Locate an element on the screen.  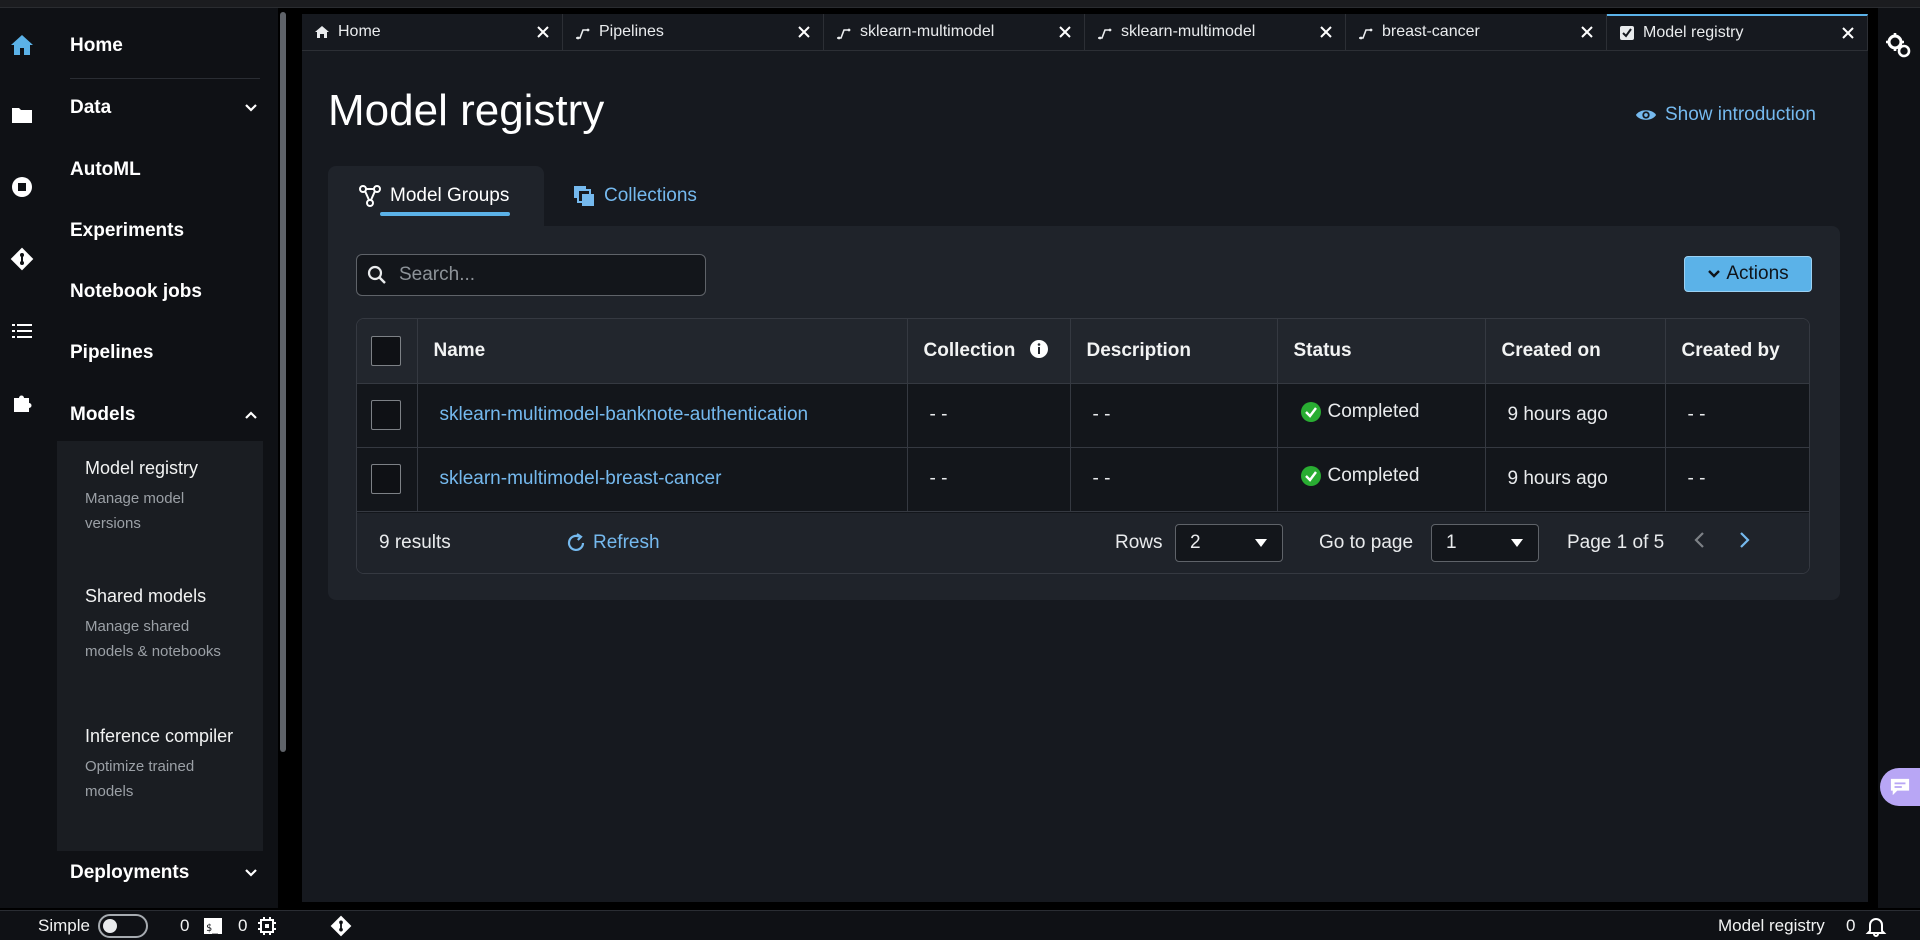
column-header-collection: Collection is located at coordinates (989, 351).